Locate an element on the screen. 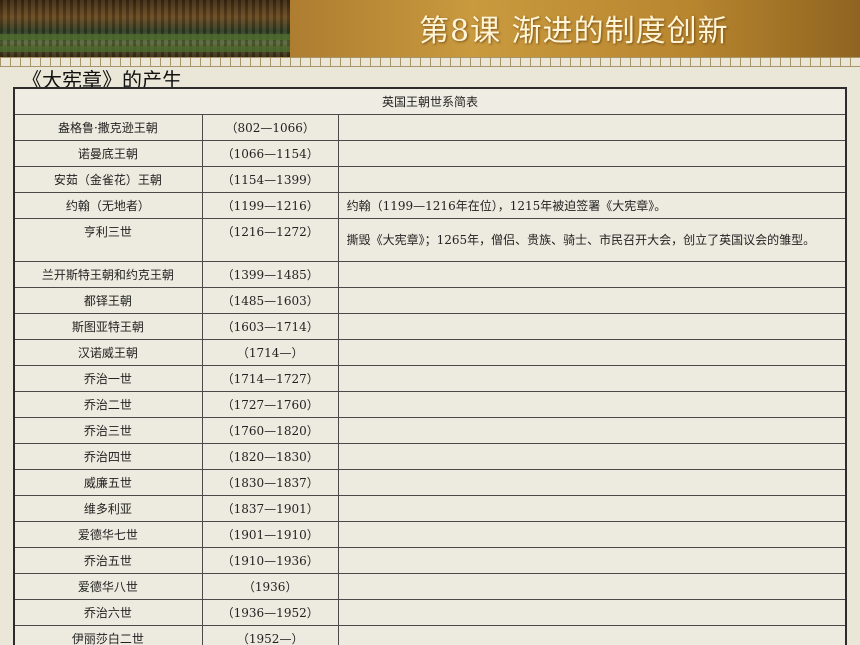 The image size is (860, 645). note-cell: 约翰（1199—1216年在位），1215年被迫签署《大宪章》。 is located at coordinates (592, 205).